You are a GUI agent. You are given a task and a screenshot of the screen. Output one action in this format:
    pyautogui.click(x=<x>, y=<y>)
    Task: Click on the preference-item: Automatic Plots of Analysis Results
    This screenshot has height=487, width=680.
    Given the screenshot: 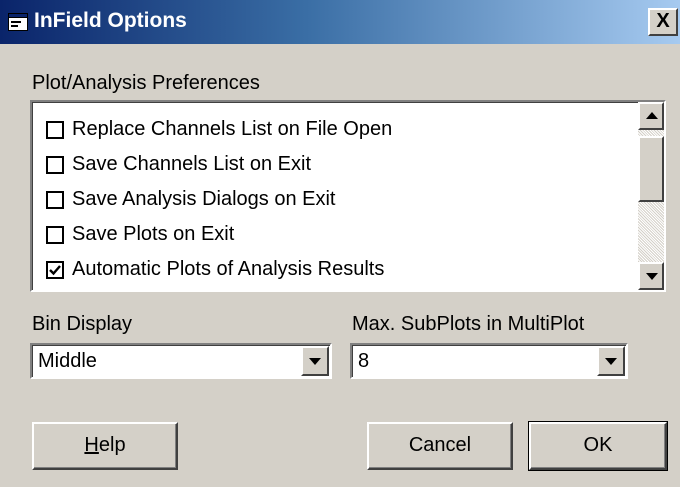 What is the action you would take?
    pyautogui.click(x=219, y=269)
    